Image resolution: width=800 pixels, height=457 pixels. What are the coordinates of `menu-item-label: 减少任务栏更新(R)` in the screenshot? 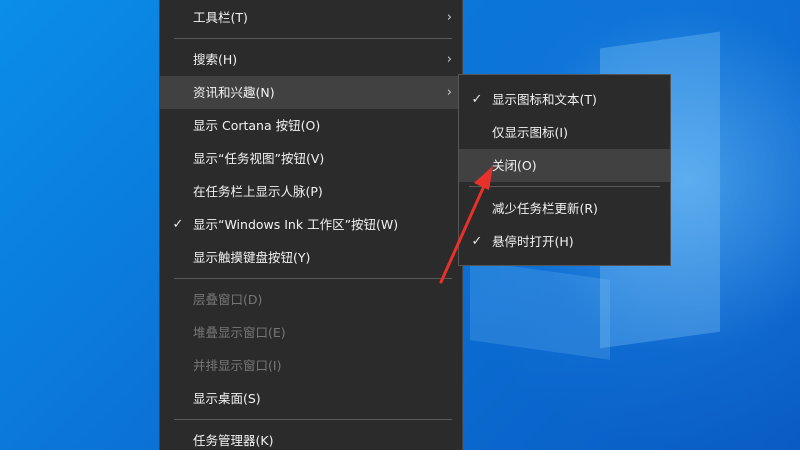 It's located at (545, 208).